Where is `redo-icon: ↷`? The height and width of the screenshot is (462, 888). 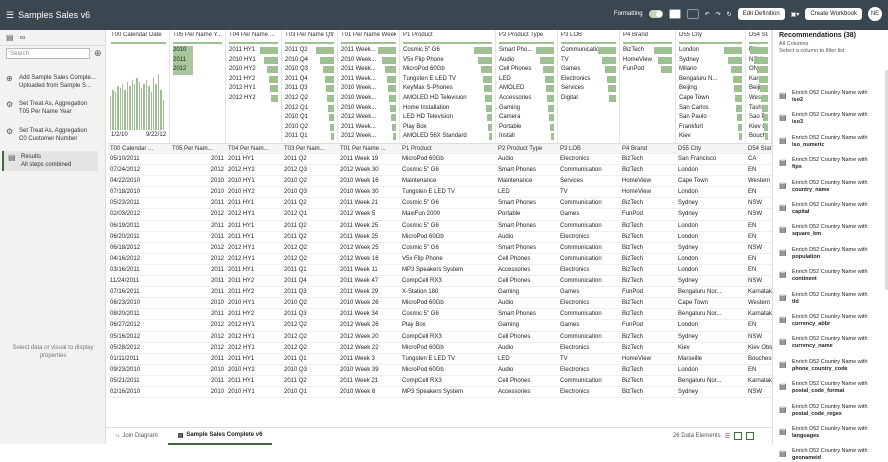
redo-icon: ↷ is located at coordinates (718, 14).